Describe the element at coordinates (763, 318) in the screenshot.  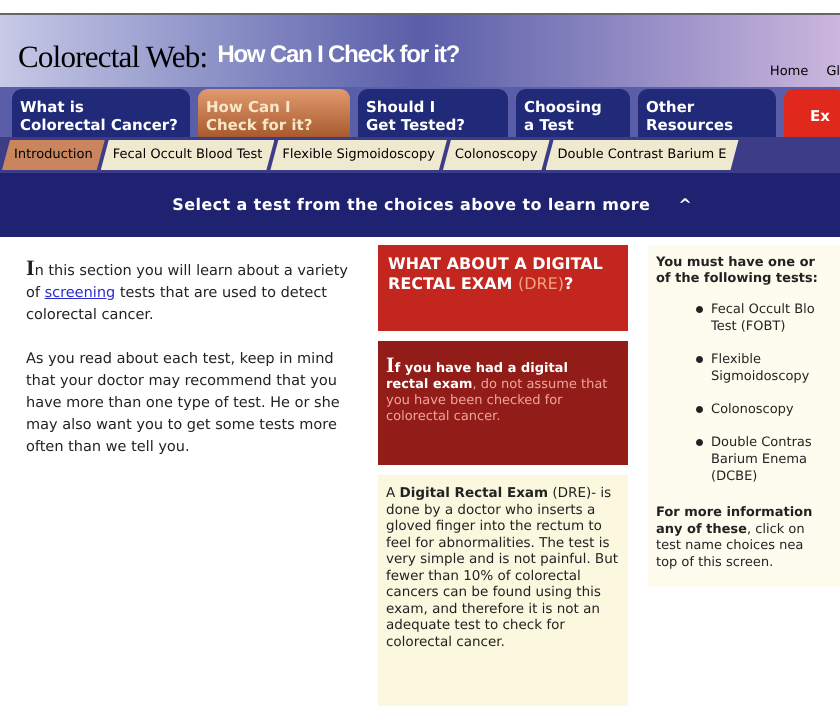
I see `test-item: Fecal Occult Blo Test (FOBT)` at that location.